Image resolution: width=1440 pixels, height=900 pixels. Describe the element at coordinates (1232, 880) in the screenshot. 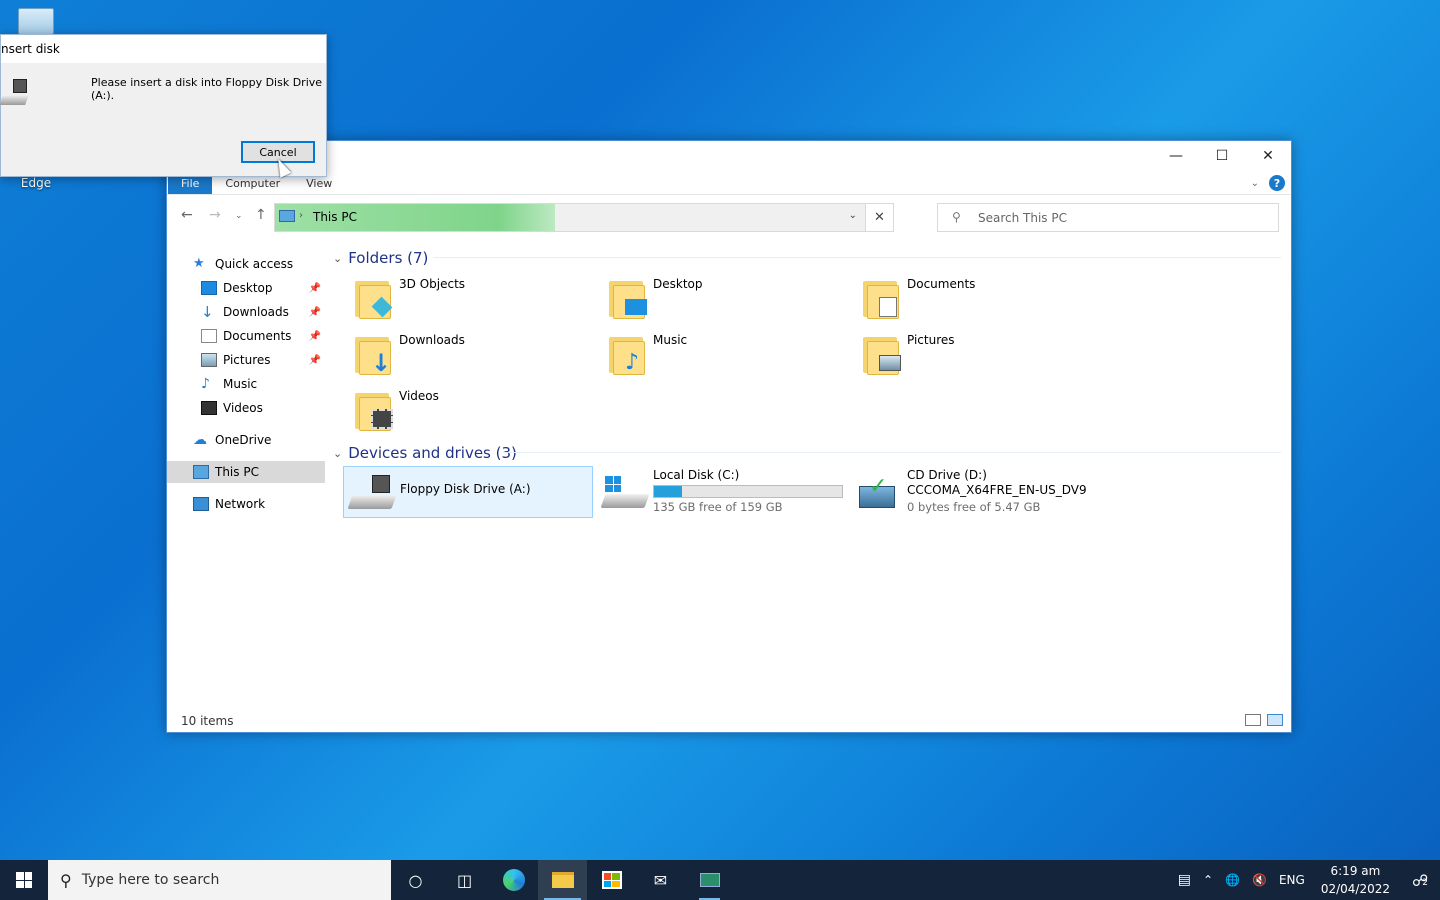

I see `network-globe-icon: 🌐` at that location.